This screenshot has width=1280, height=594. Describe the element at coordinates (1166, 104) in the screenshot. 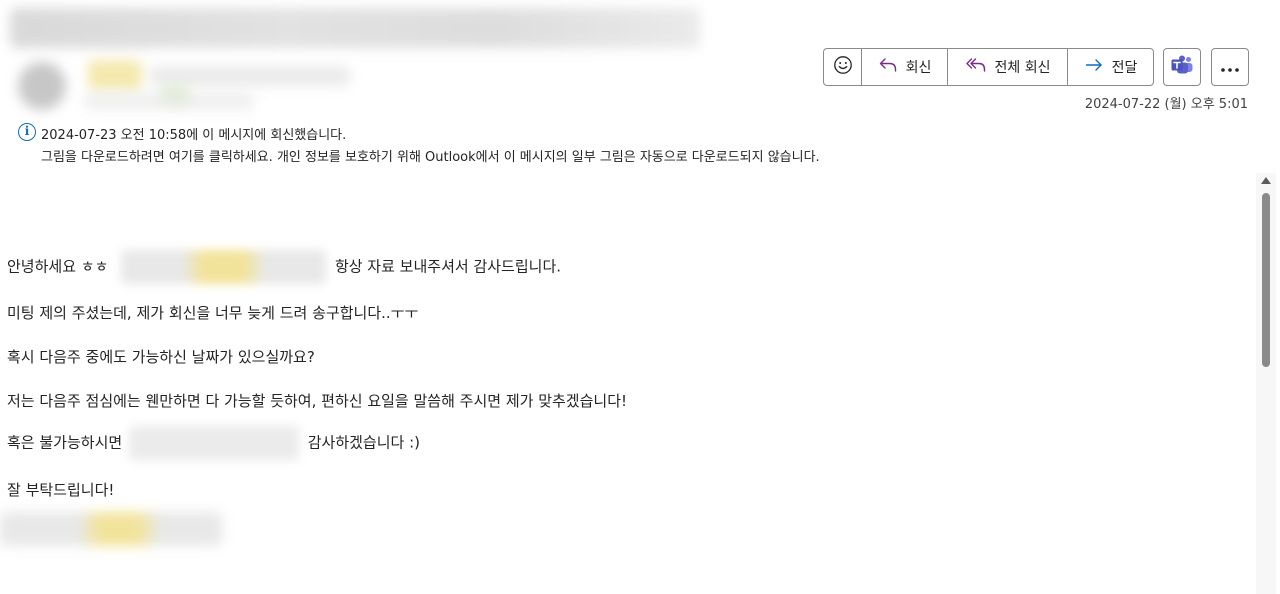

I see `received-date: 2024-07-22 (월) 오후 5:01` at that location.